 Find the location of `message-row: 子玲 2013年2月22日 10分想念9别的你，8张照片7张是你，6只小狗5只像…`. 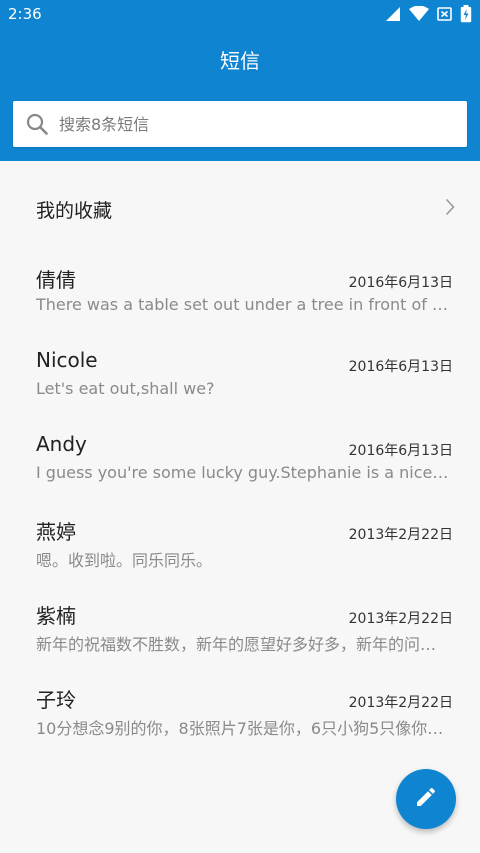

message-row: 子玲 2013年2月22日 10分想念9别的你，8张照片7张是你，6只小狗5只像… is located at coordinates (240, 712).